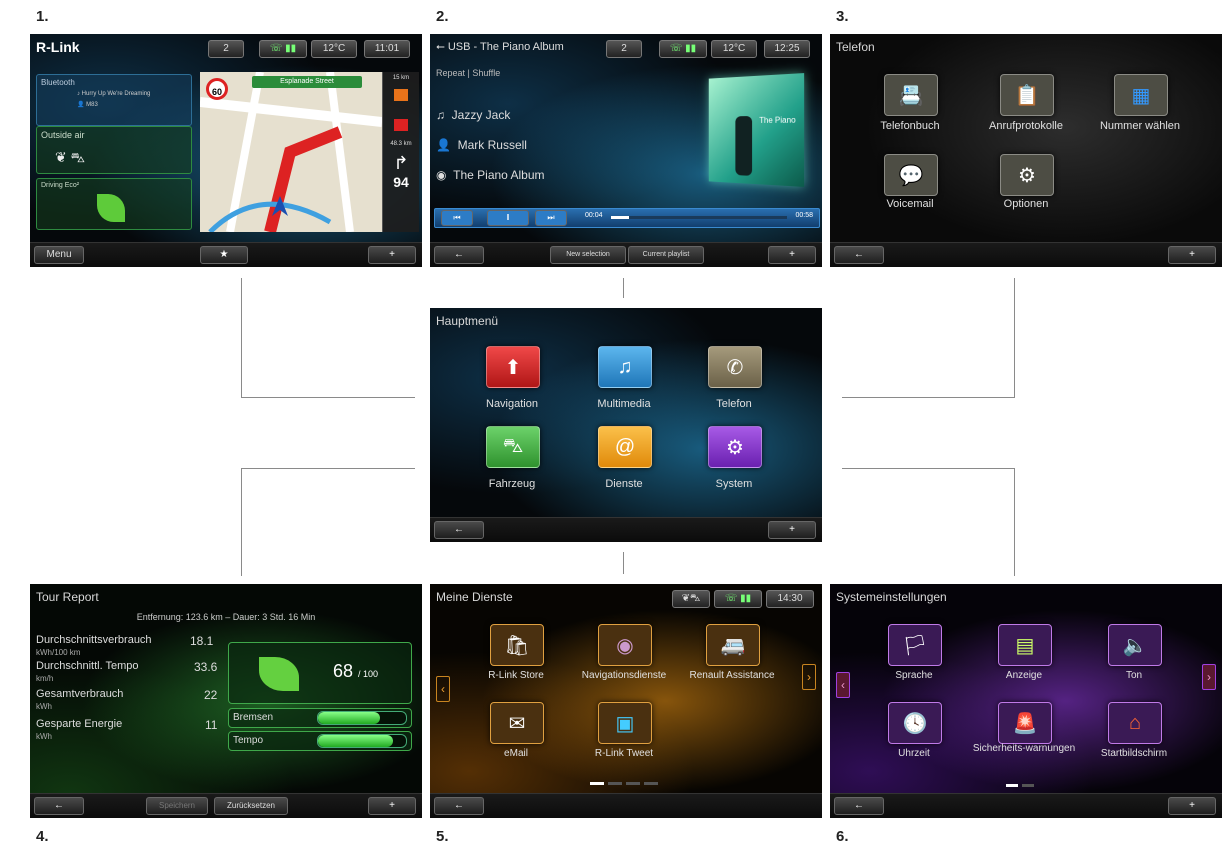  Describe the element at coordinates (114, 94) in the screenshot. I see `bluetooth-track: ♪ Hurry Up We're Dreaming` at that location.